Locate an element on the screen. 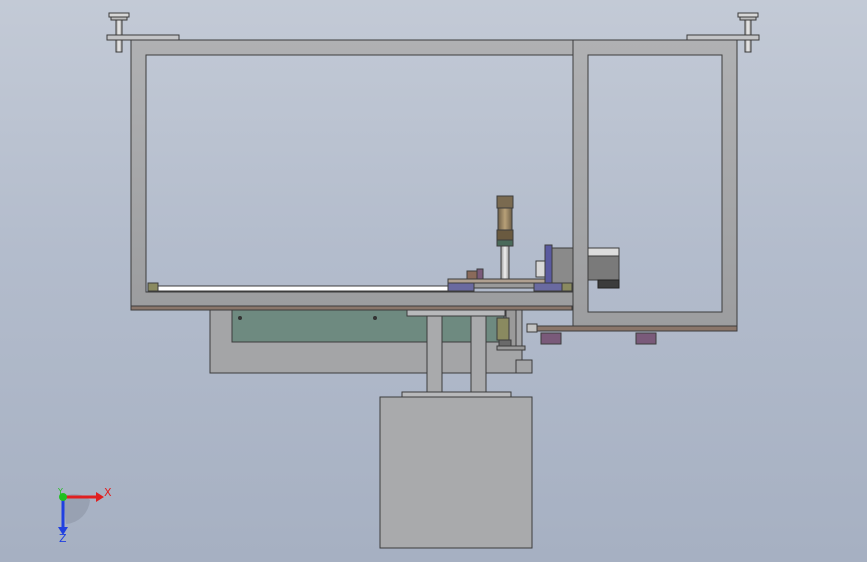  small-block-purple is located at coordinates (480, 274).